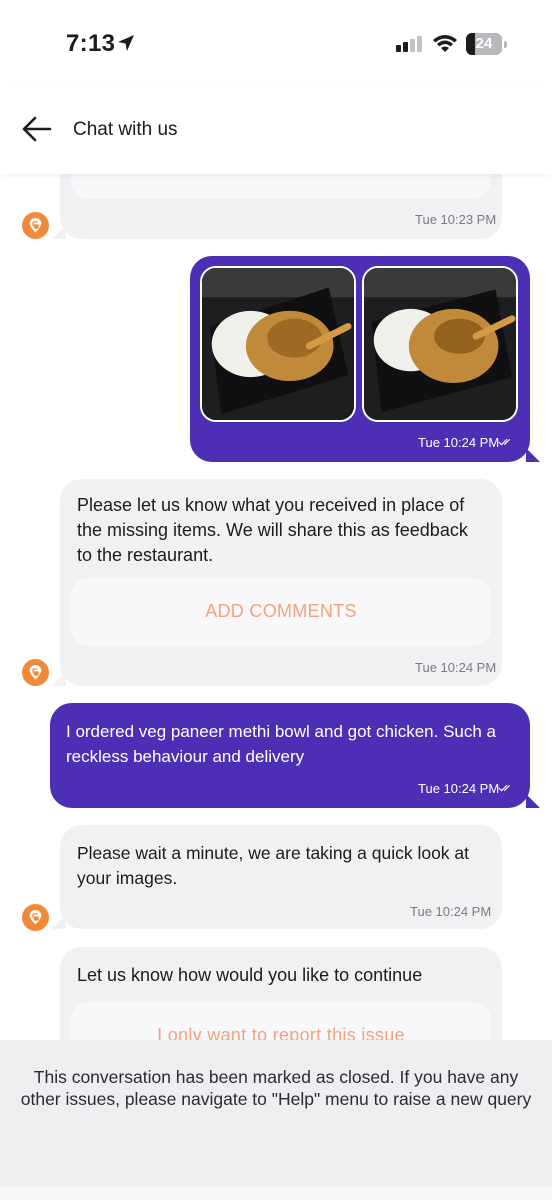 This screenshot has height=1200, width=552. What do you see at coordinates (276, 42) in the screenshot?
I see `status-bar: 7:13 24` at bounding box center [276, 42].